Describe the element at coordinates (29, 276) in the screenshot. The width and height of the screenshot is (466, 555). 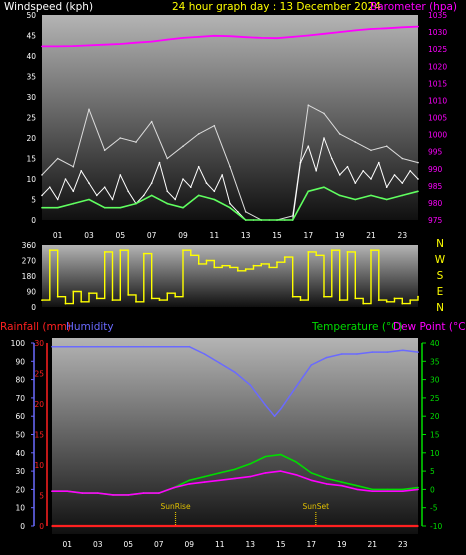
I see `direction-tick-label: 180` at that location.